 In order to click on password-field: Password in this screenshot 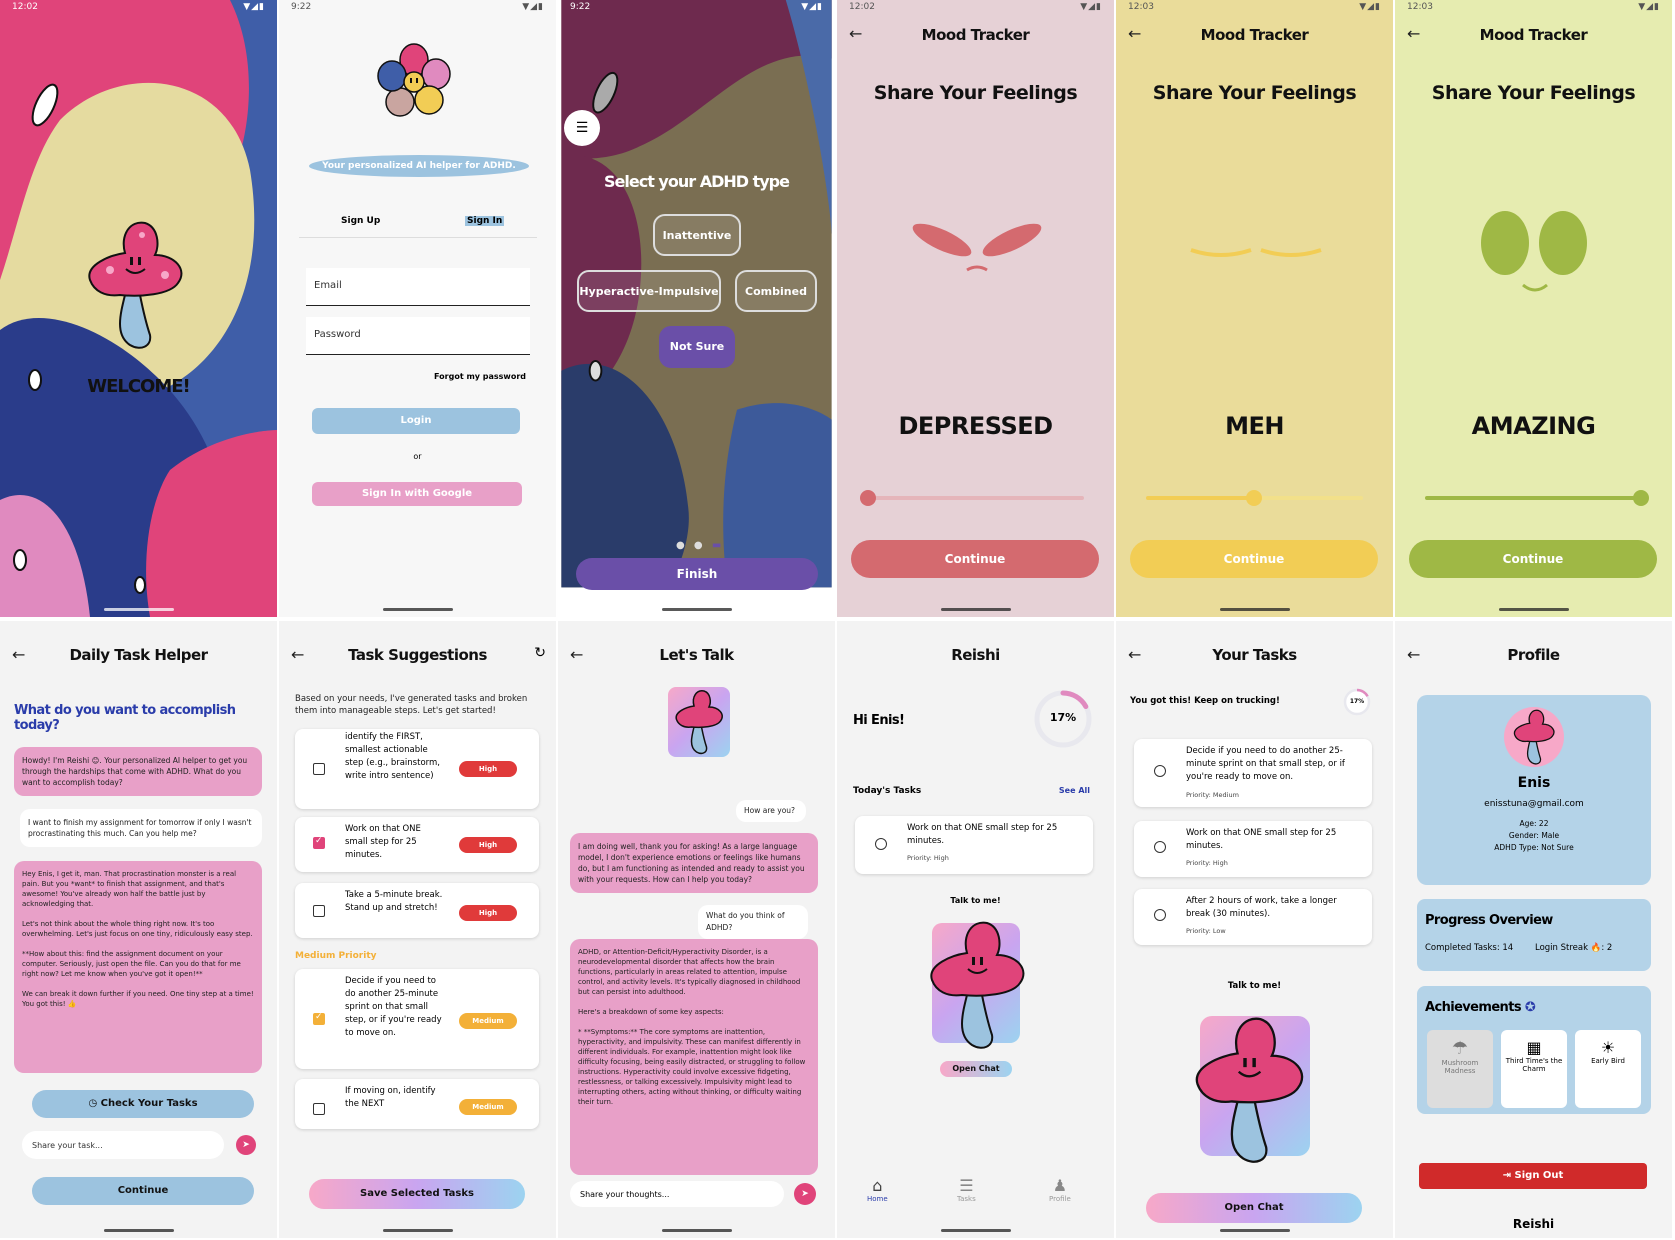, I will do `click(418, 336)`.